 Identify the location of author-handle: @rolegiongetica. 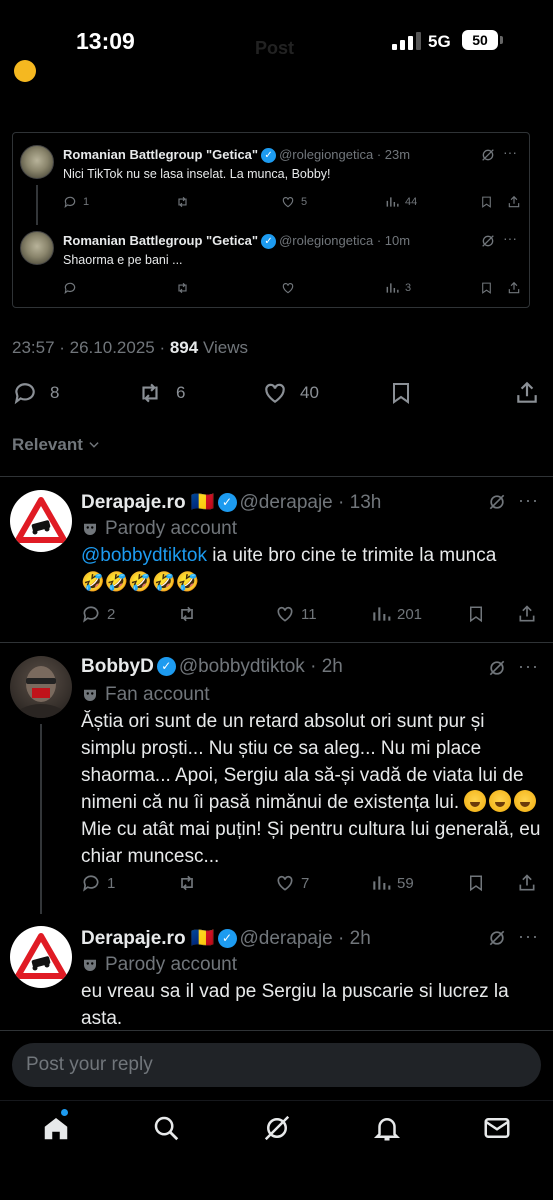
(326, 240).